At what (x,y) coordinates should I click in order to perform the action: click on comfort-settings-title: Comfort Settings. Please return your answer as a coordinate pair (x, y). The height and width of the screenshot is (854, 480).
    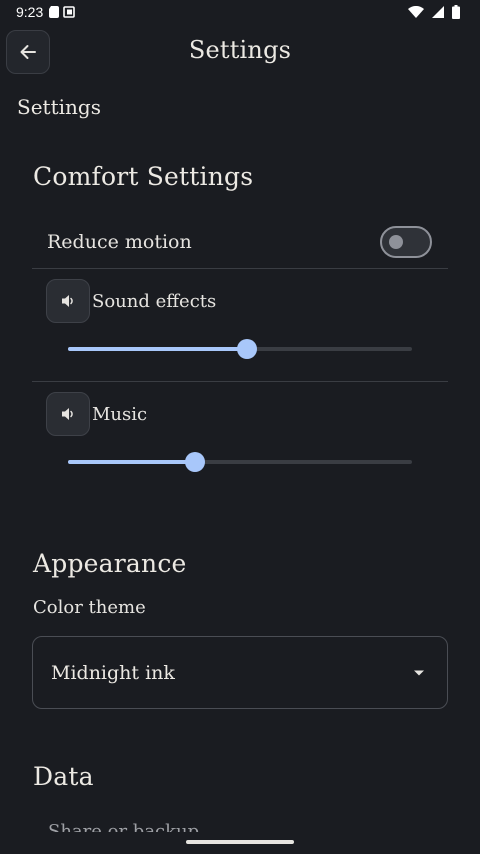
    Looking at the image, I should click on (143, 176).